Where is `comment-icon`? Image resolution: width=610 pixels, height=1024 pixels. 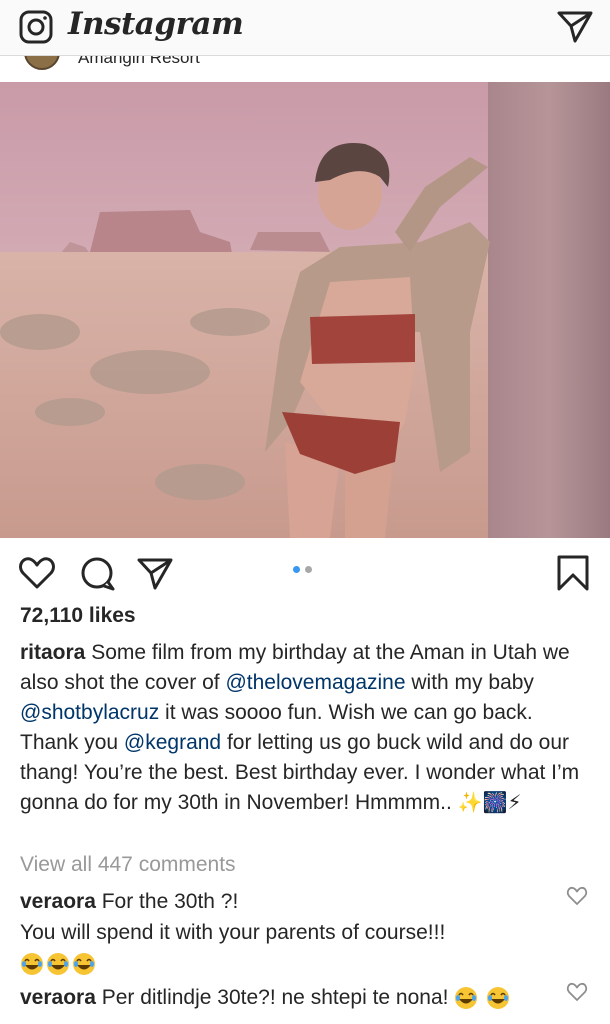
comment-icon is located at coordinates (97, 573).